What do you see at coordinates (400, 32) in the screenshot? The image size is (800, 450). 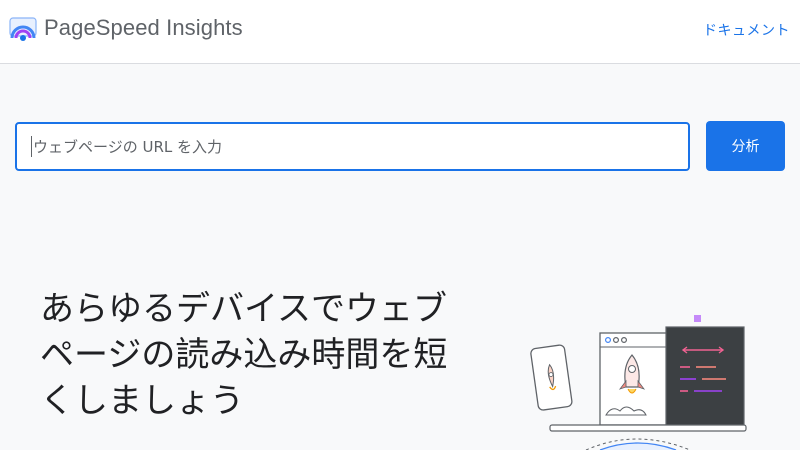 I see `top-header: PageSpeed Insights ドキュメント` at bounding box center [400, 32].